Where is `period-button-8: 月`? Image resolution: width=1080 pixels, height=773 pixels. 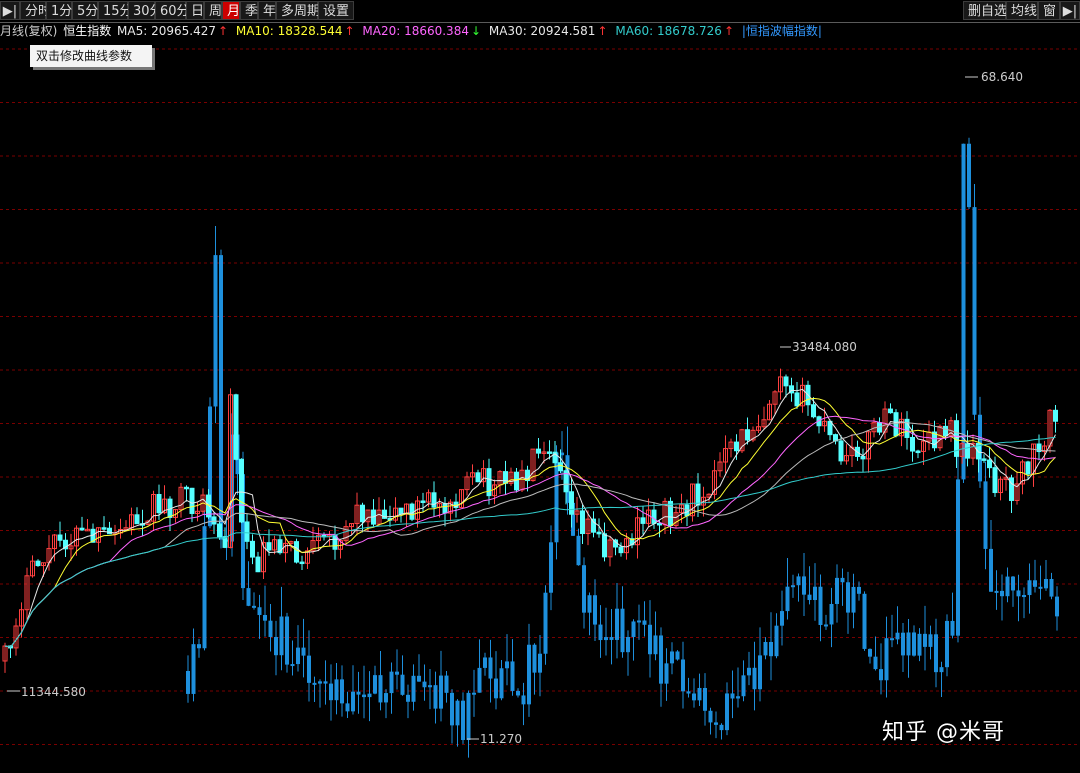
period-button-8: 月 is located at coordinates (231, 10).